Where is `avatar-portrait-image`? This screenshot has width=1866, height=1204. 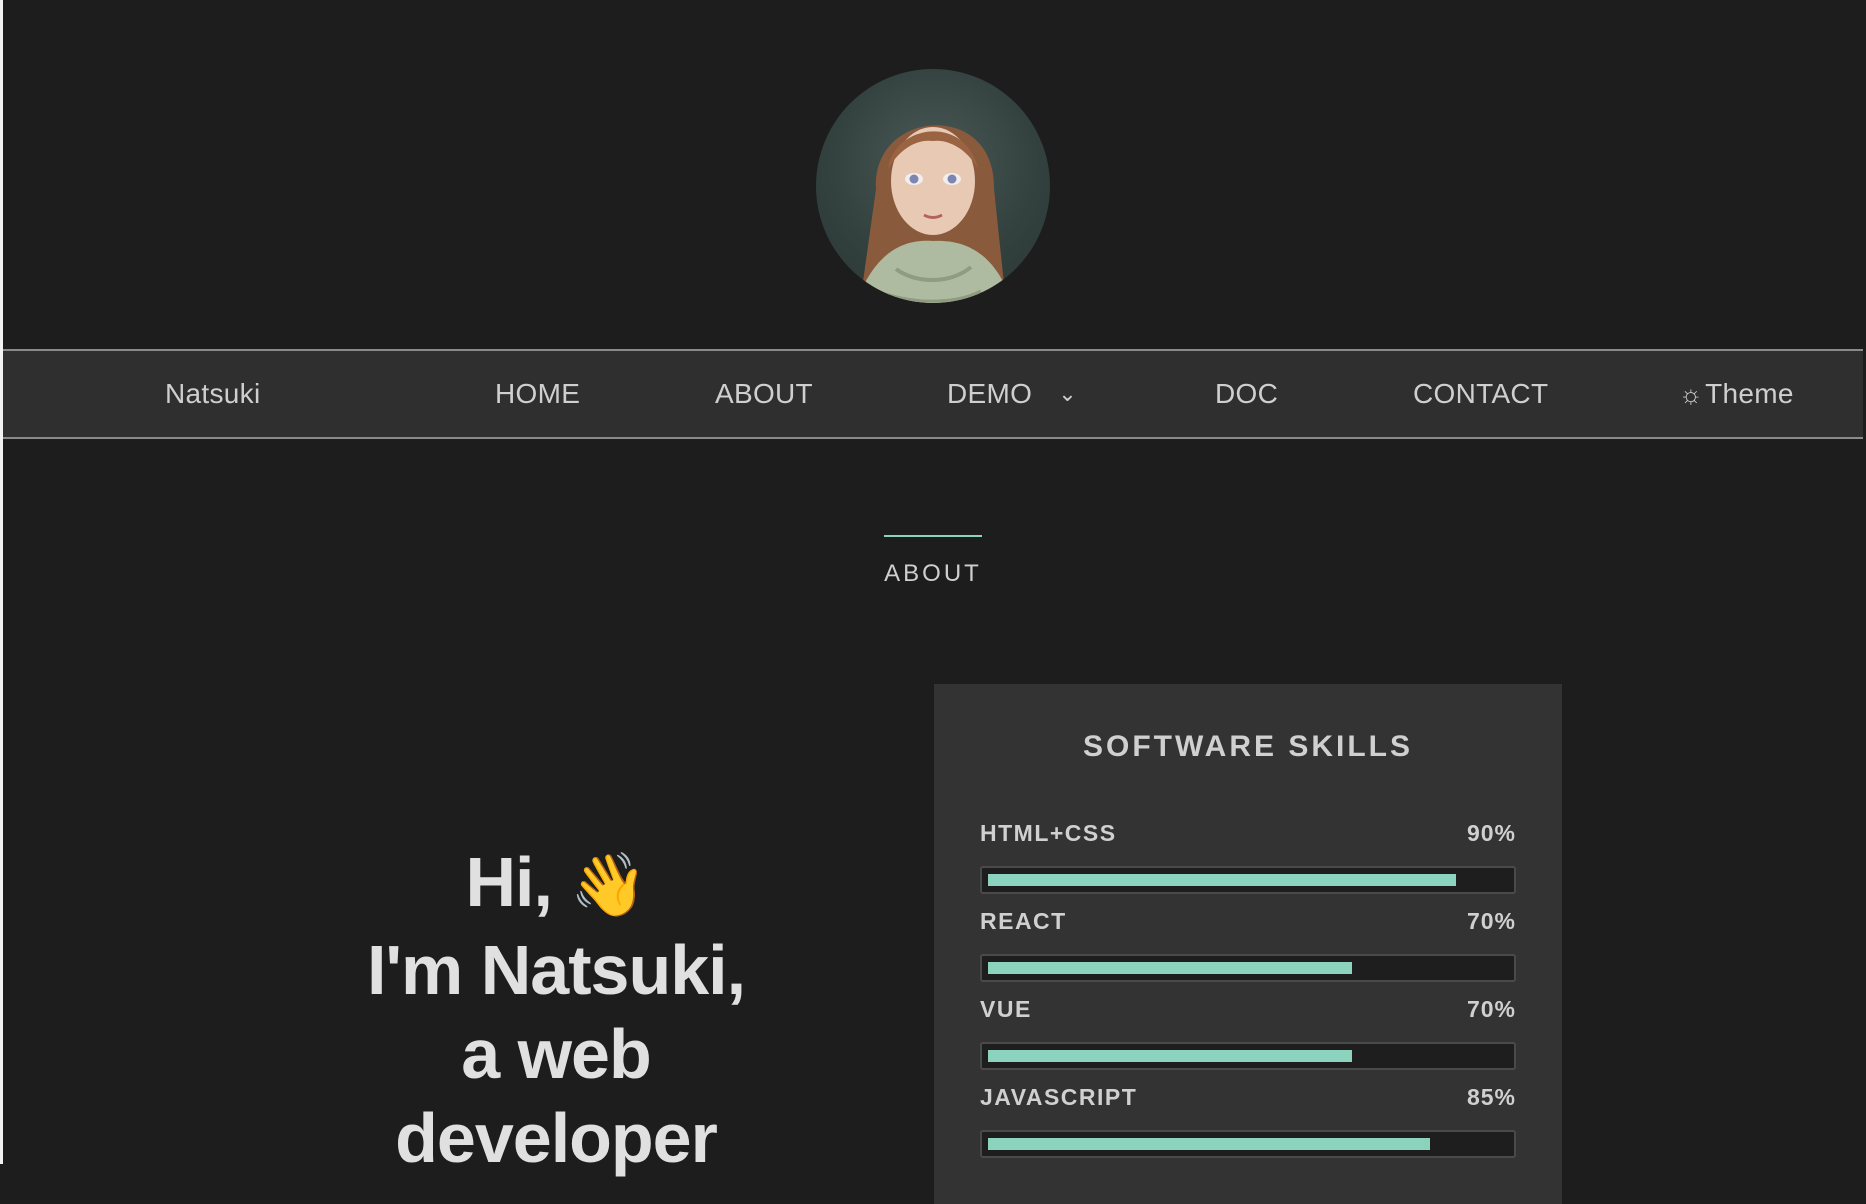 avatar-portrait-image is located at coordinates (934, 214).